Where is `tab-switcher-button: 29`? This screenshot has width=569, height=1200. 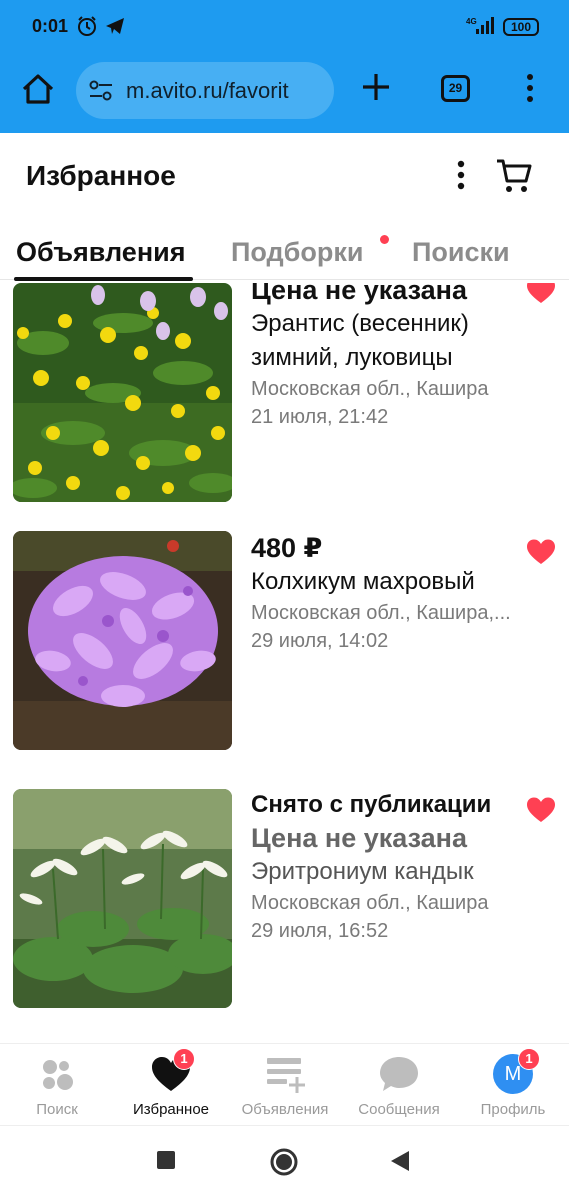 tab-switcher-button: 29 is located at coordinates (455, 88).